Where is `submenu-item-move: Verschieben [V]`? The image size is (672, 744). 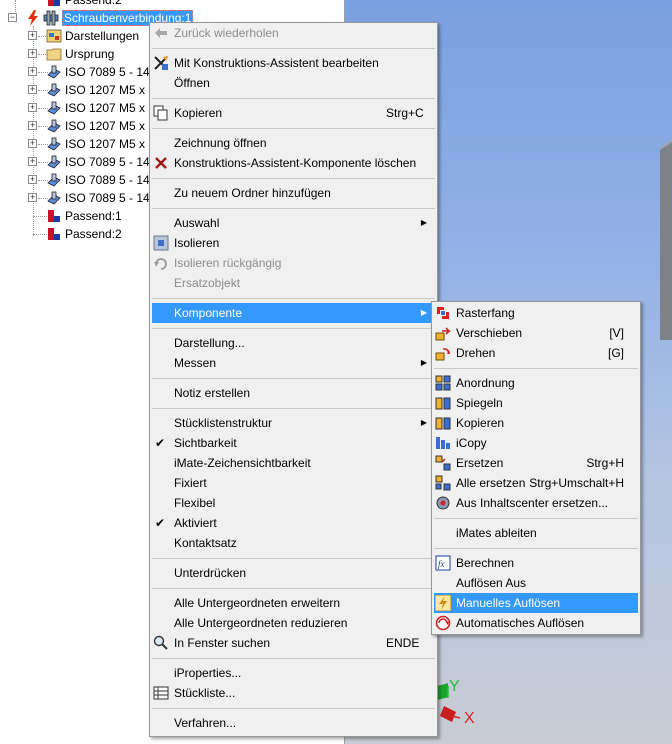
submenu-item-move: Verschieben [V] is located at coordinates (536, 333).